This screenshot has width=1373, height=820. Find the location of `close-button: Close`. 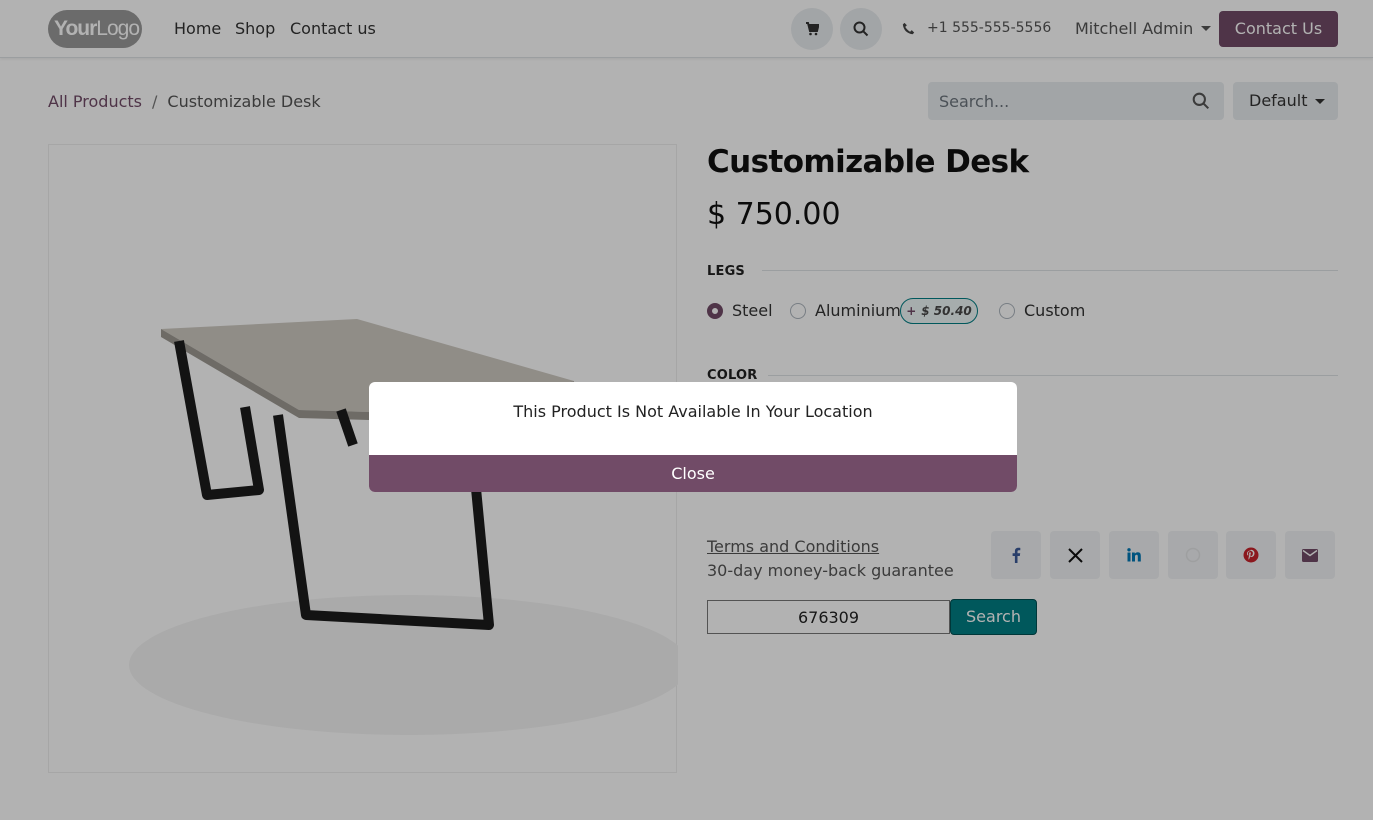

close-button: Close is located at coordinates (693, 473).